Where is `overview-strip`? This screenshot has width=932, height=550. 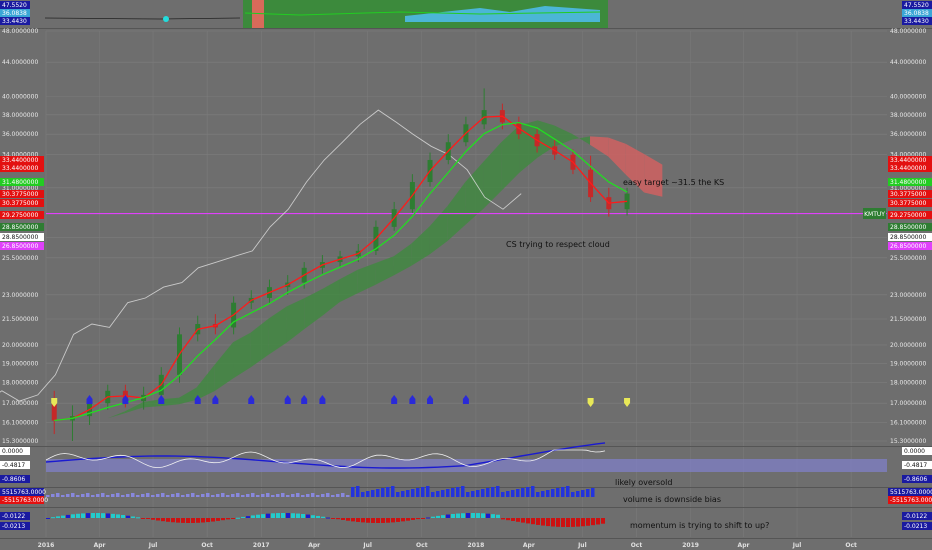
overview-strip is located at coordinates (466, 14).